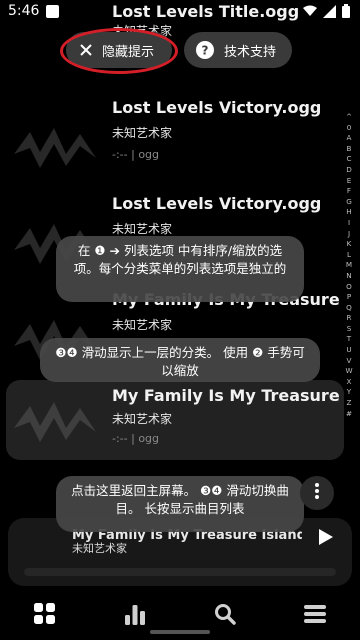 Image resolution: width=360 pixels, height=640 pixels. Describe the element at coordinates (349, 403) in the screenshot. I see `index-letter: Z` at that location.